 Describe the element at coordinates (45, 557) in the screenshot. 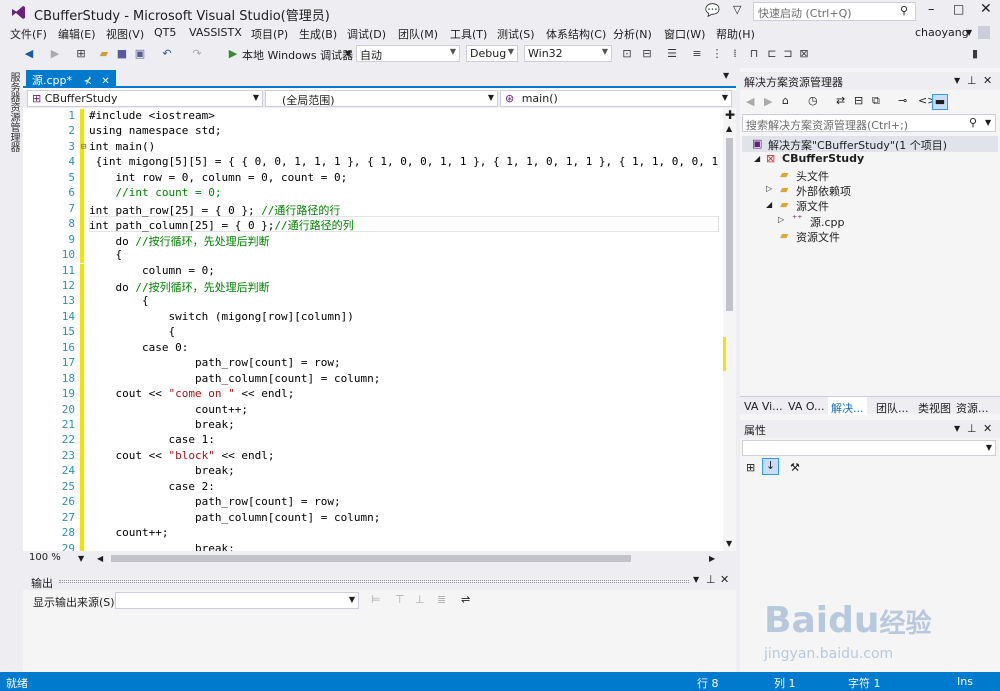

I see `zoom-level: 100 %` at that location.